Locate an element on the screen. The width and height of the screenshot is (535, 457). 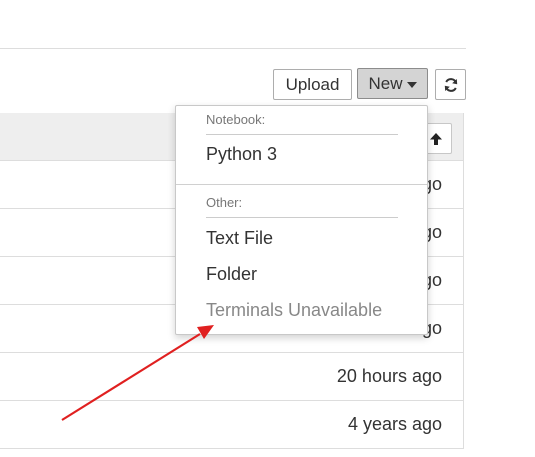
table-row: 4 years ago is located at coordinates (232, 425).